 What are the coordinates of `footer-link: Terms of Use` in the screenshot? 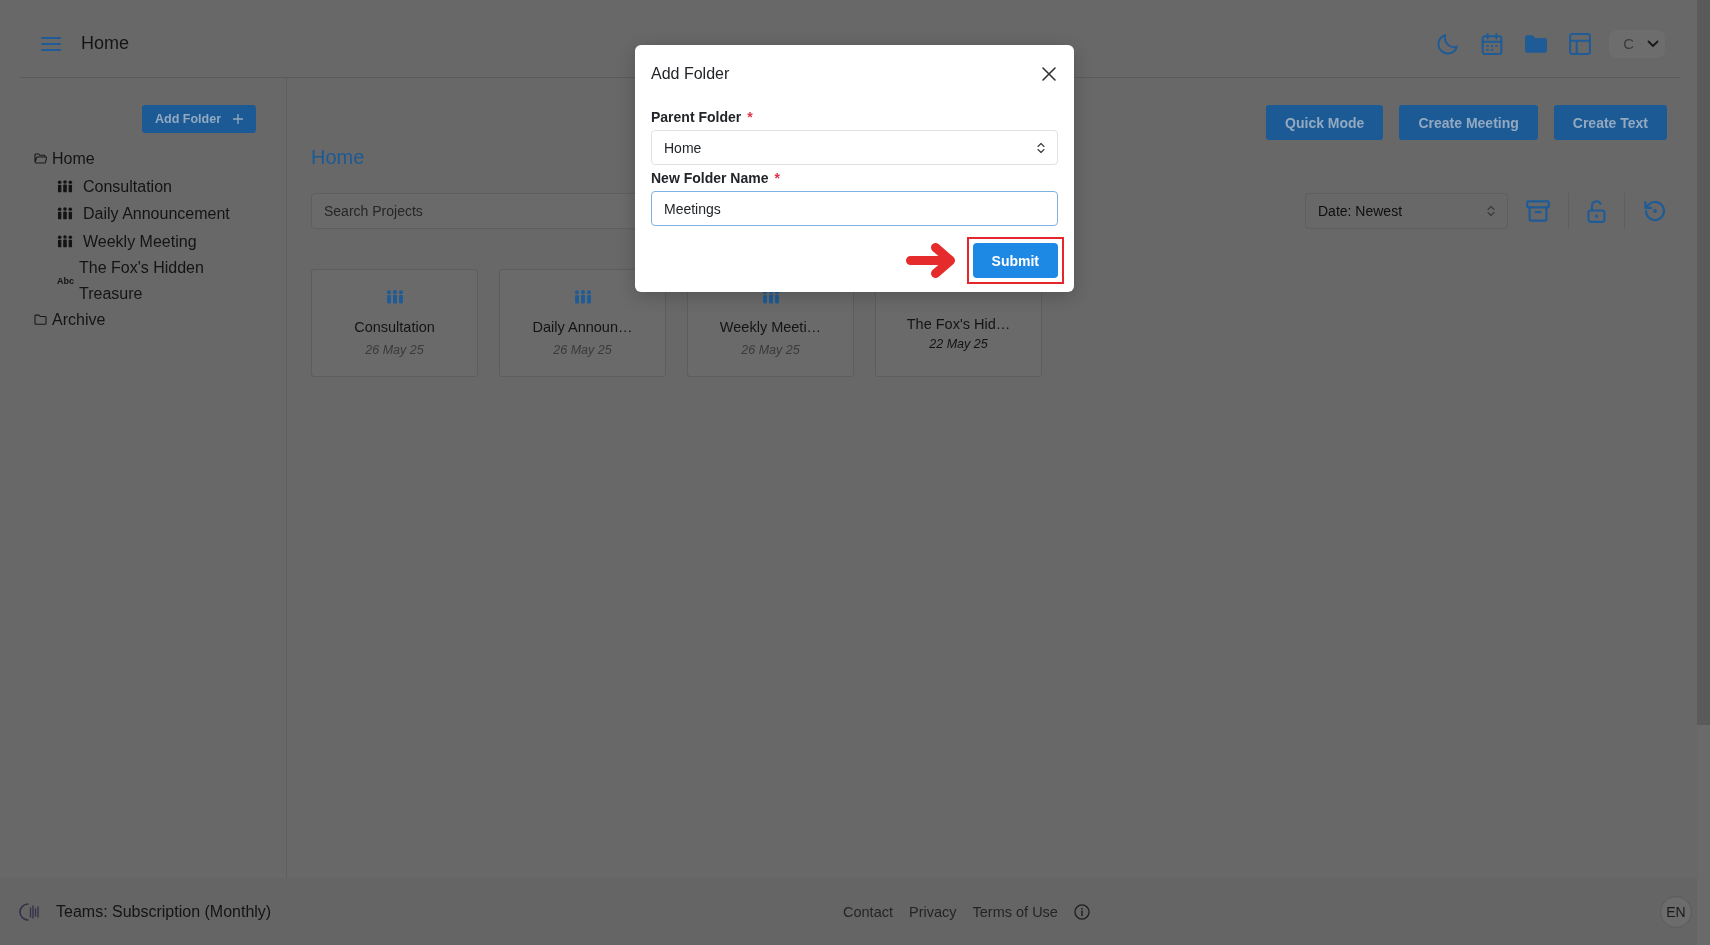 It's located at (1015, 911).